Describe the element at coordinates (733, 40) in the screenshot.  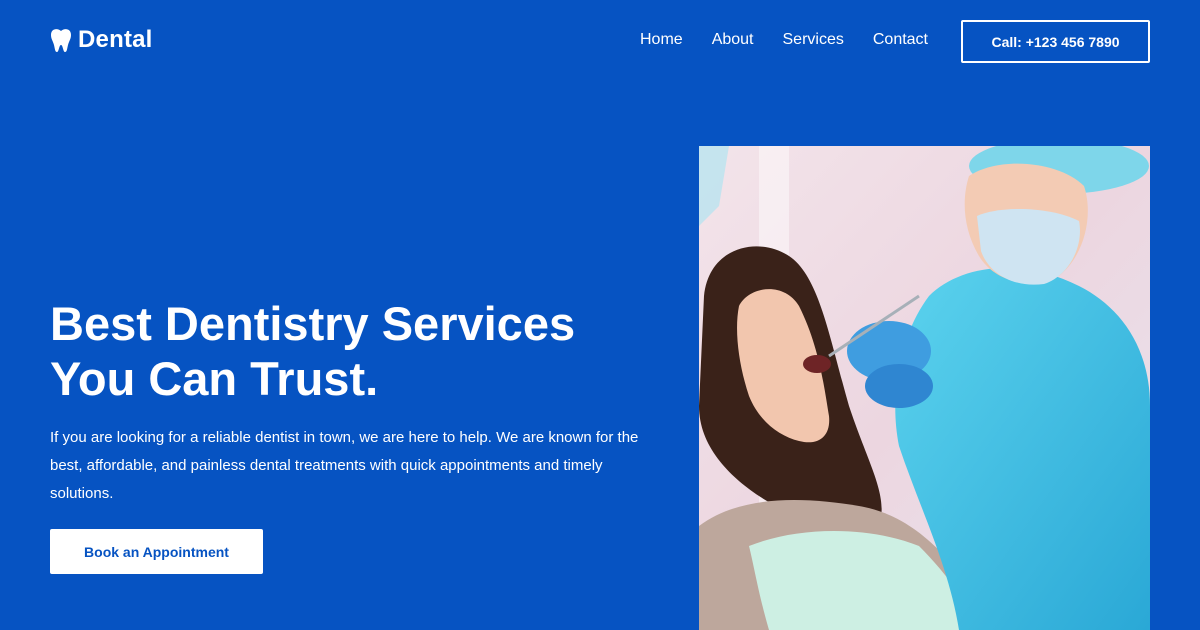
I see `nav-about: About` at that location.